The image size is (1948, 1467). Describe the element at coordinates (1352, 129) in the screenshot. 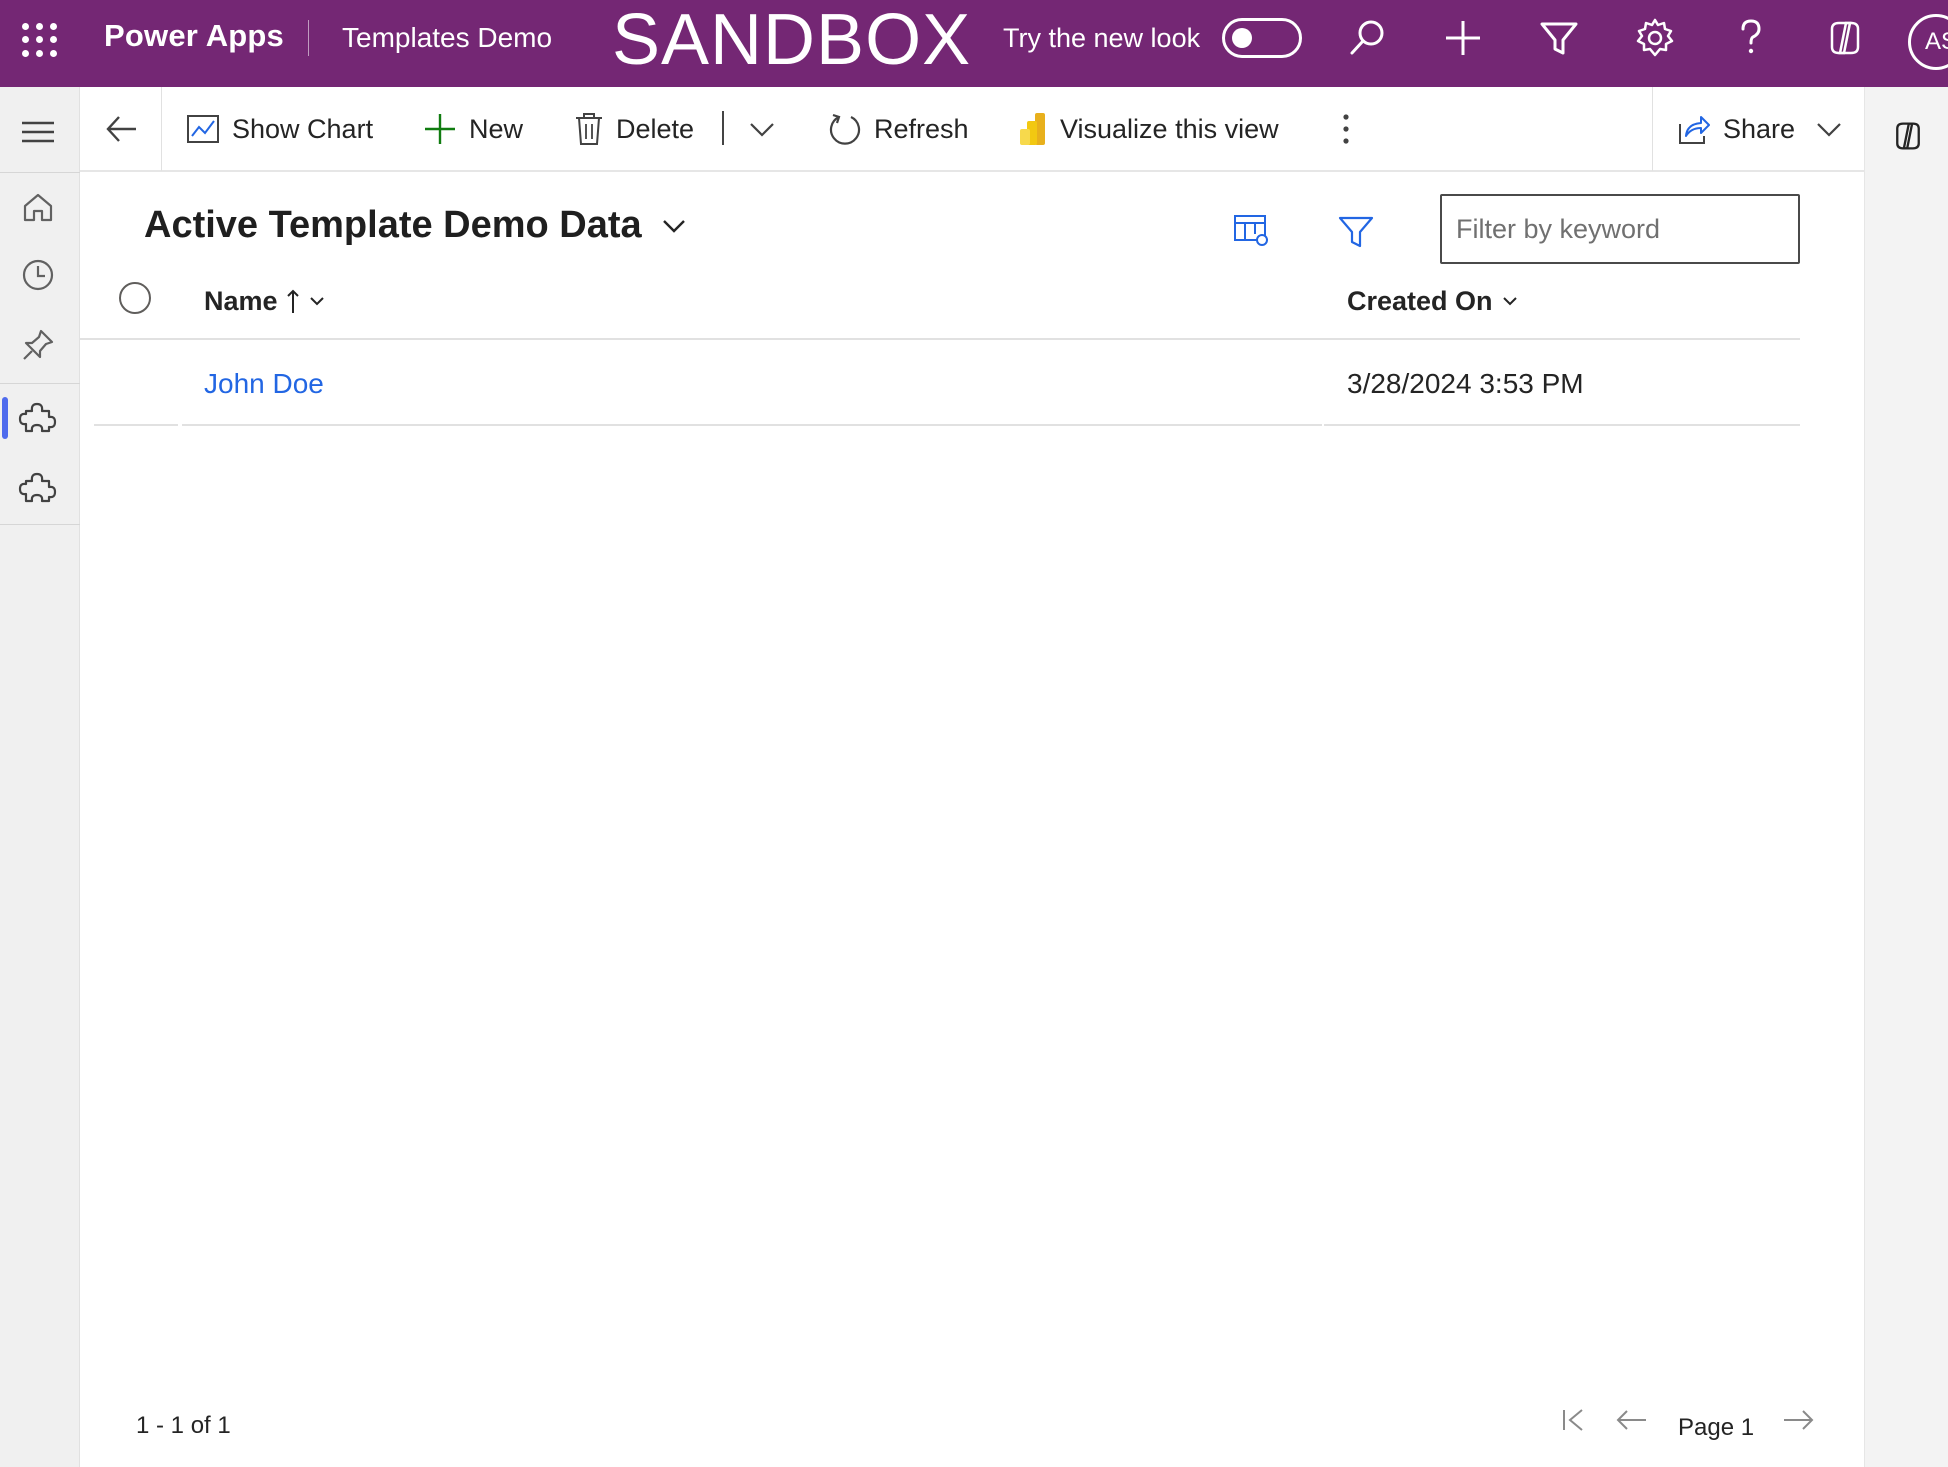

I see `more-commands-button` at that location.